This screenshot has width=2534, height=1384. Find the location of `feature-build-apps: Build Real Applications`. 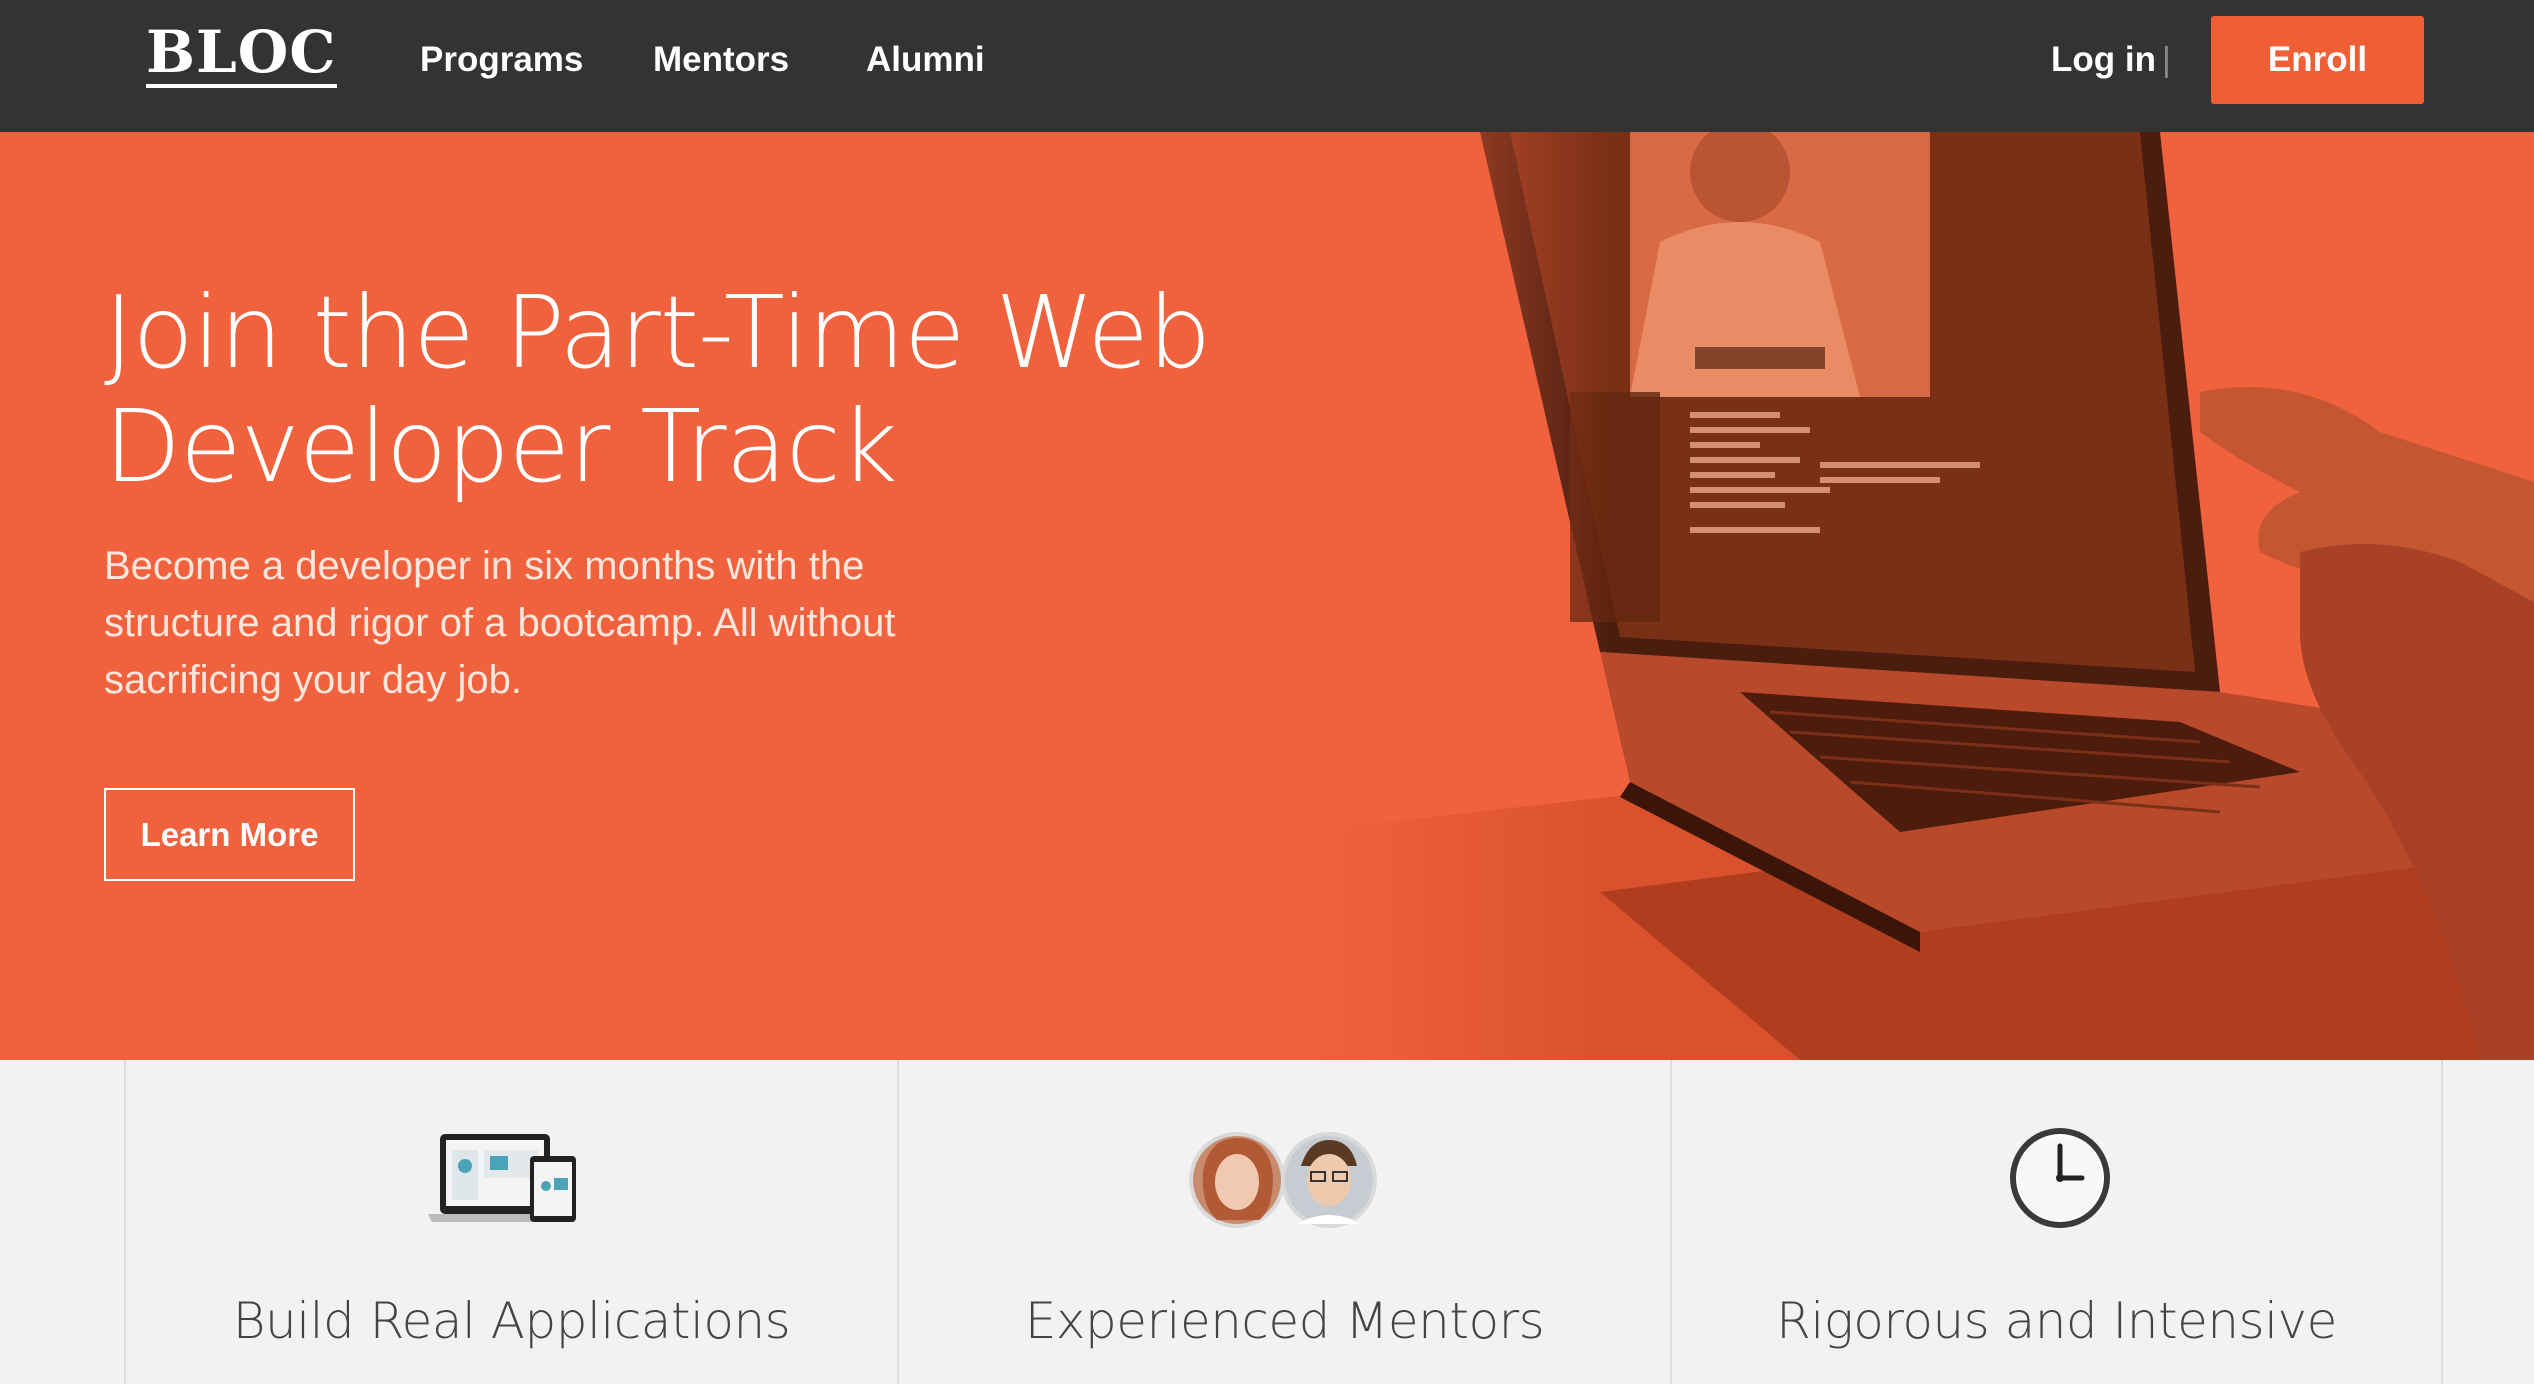

feature-build-apps: Build Real Applications is located at coordinates (510, 1222).